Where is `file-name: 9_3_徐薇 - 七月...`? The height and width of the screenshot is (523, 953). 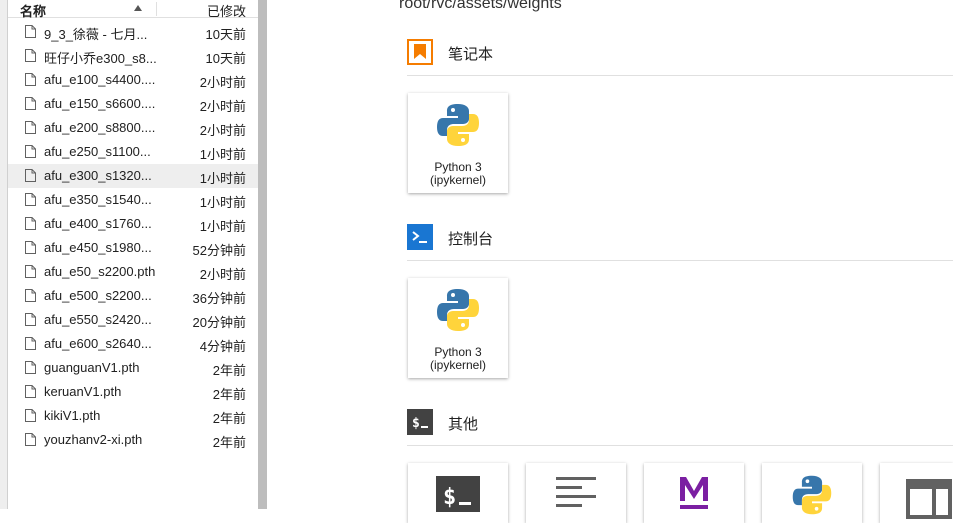
file-name: 9_3_徐薇 - 七月... is located at coordinates (96, 34).